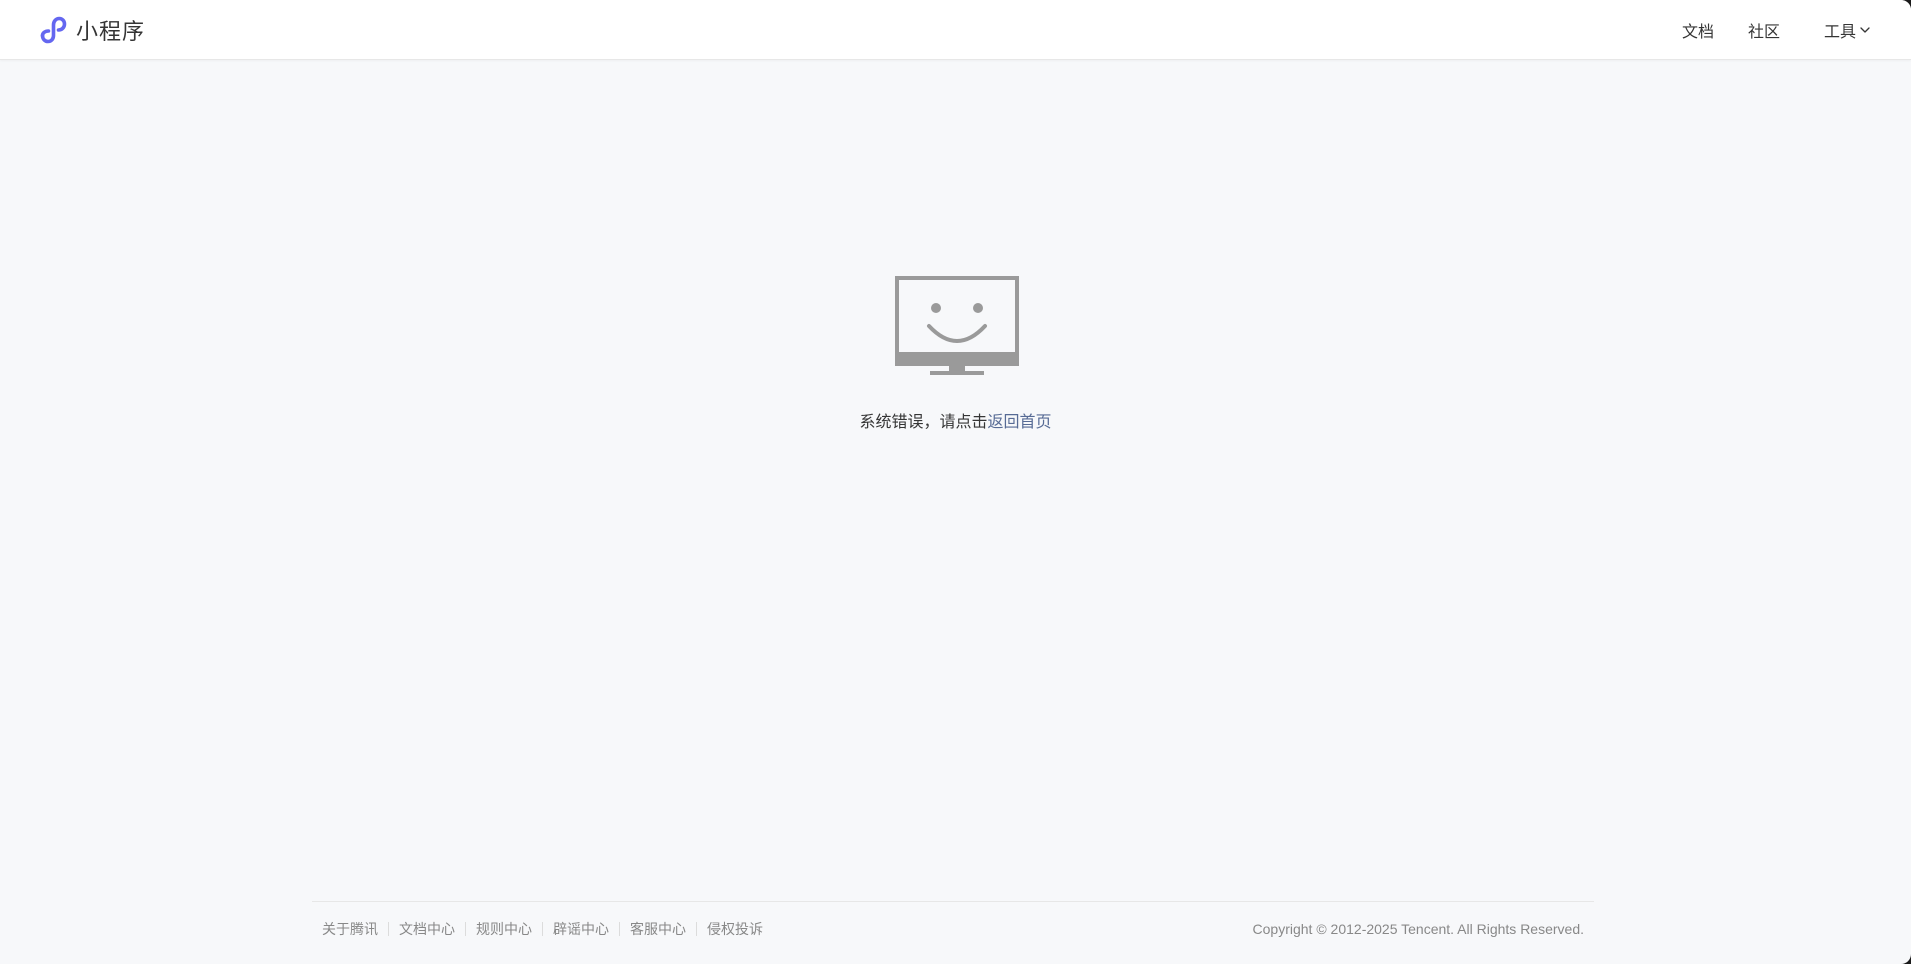  What do you see at coordinates (355, 929) in the screenshot?
I see `footer-link-about-tencent: 关于腾讯` at bounding box center [355, 929].